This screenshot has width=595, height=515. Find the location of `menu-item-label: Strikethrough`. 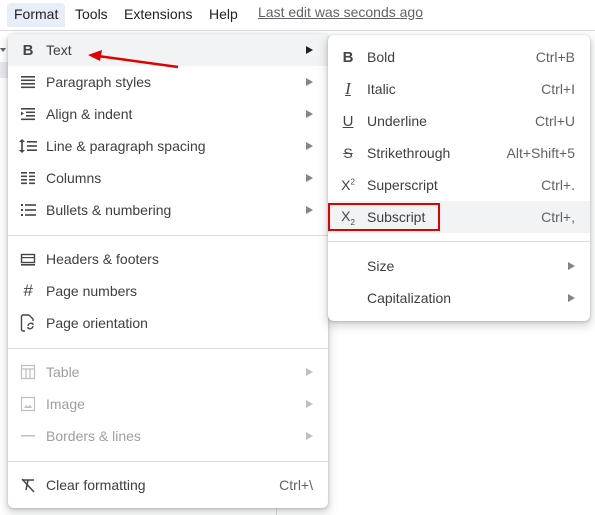

menu-item-label: Strikethrough is located at coordinates (409, 153).